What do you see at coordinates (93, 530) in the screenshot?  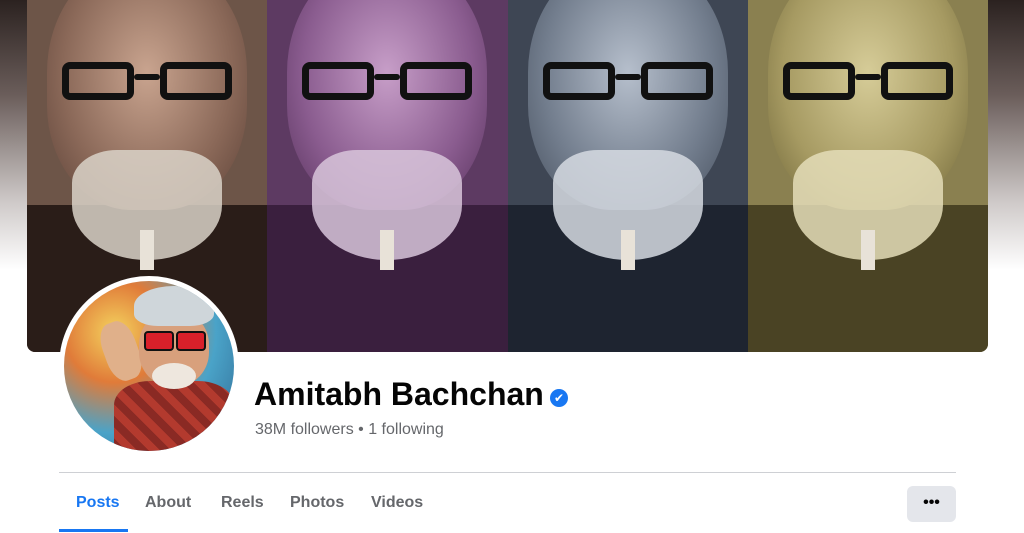 I see `active-tab-indicator` at bounding box center [93, 530].